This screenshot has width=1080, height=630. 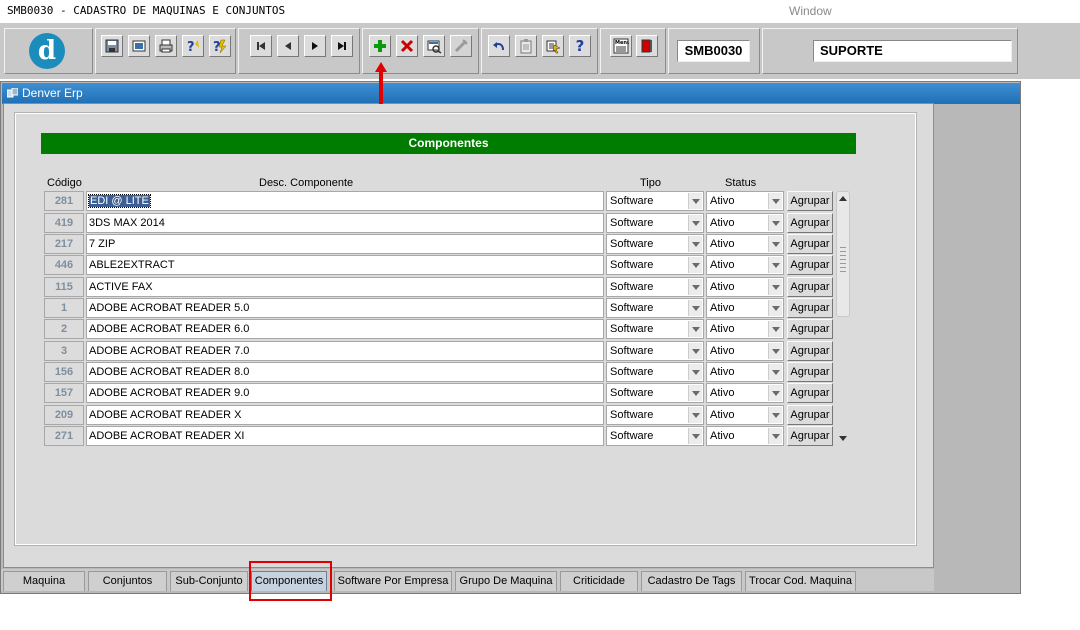 I want to click on code-field: 2, so click(x=64, y=329).